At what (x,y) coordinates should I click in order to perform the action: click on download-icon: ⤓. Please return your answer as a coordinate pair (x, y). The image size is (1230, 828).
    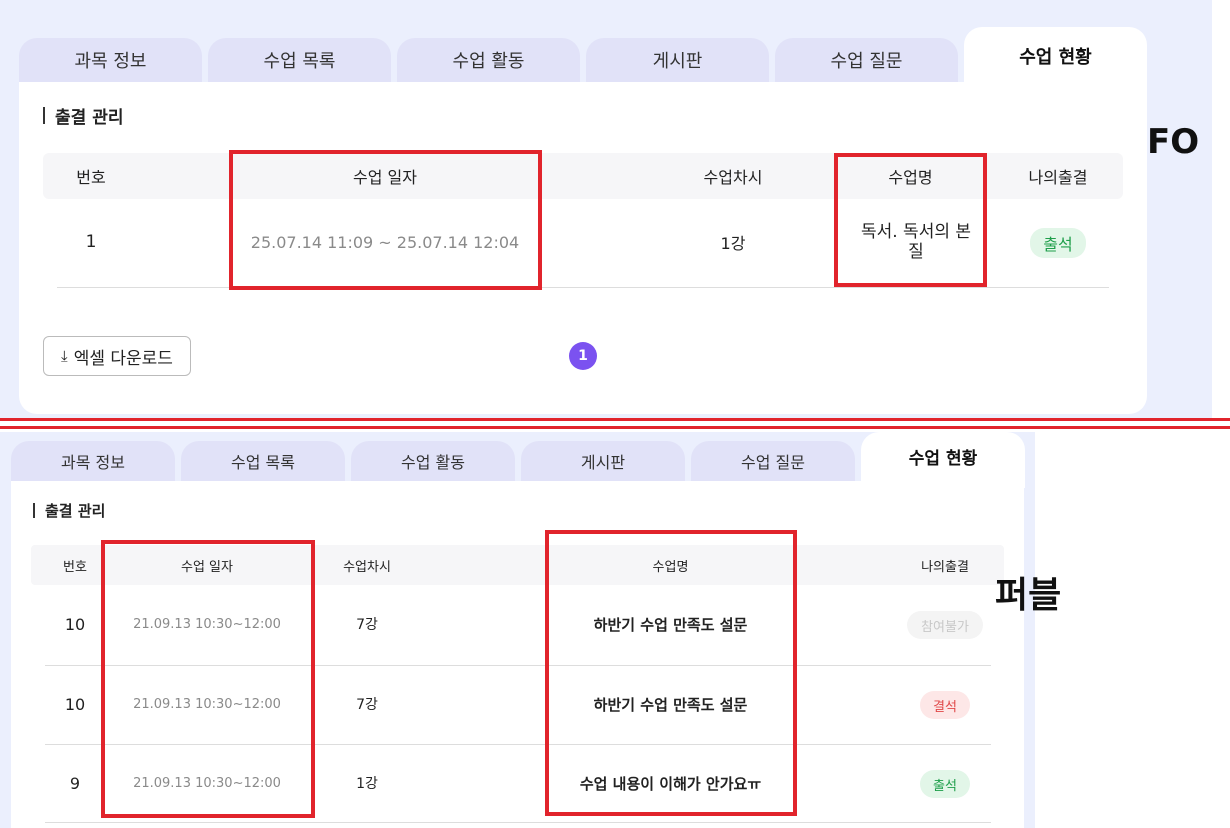
    Looking at the image, I should click on (64, 356).